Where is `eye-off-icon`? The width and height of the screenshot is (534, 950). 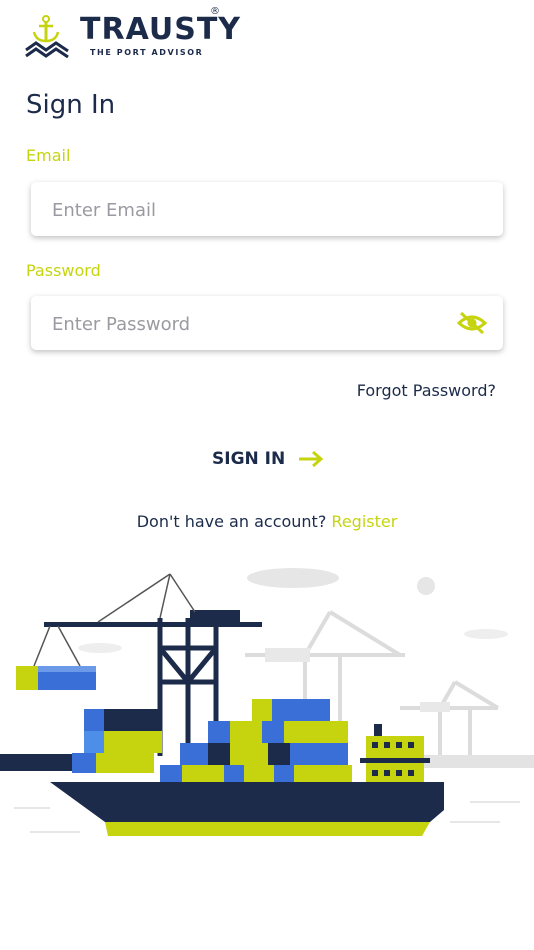 eye-off-icon is located at coordinates (472, 323).